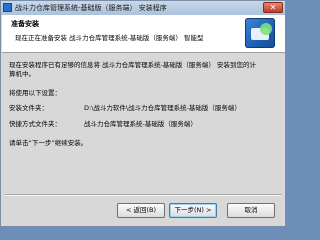 The image size is (320, 240). What do you see at coordinates (143, 195) in the screenshot?
I see `footer-divider` at bounding box center [143, 195].